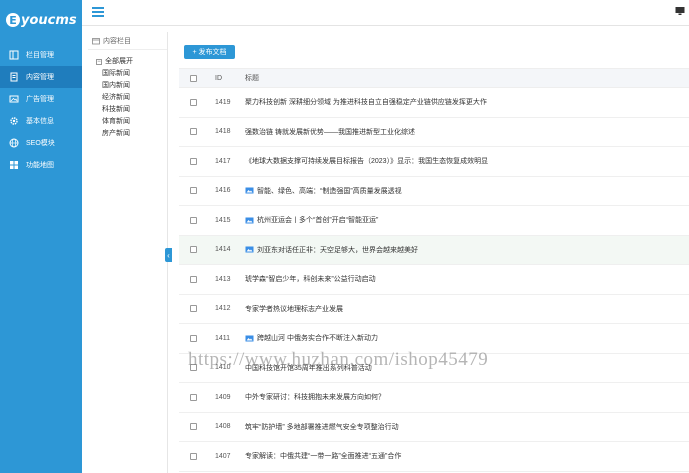  What do you see at coordinates (13, 20) in the screenshot?
I see `logo-mark: E` at bounding box center [13, 20].